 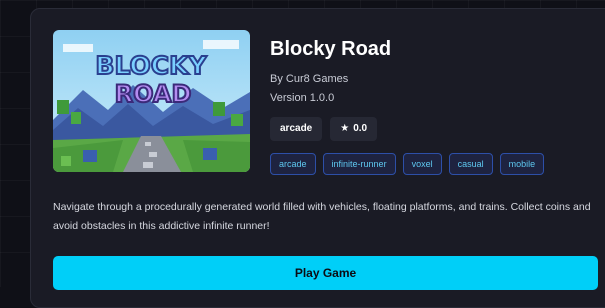 What do you see at coordinates (151, 65) in the screenshot?
I see `svg-text: BLOCKY` at bounding box center [151, 65].